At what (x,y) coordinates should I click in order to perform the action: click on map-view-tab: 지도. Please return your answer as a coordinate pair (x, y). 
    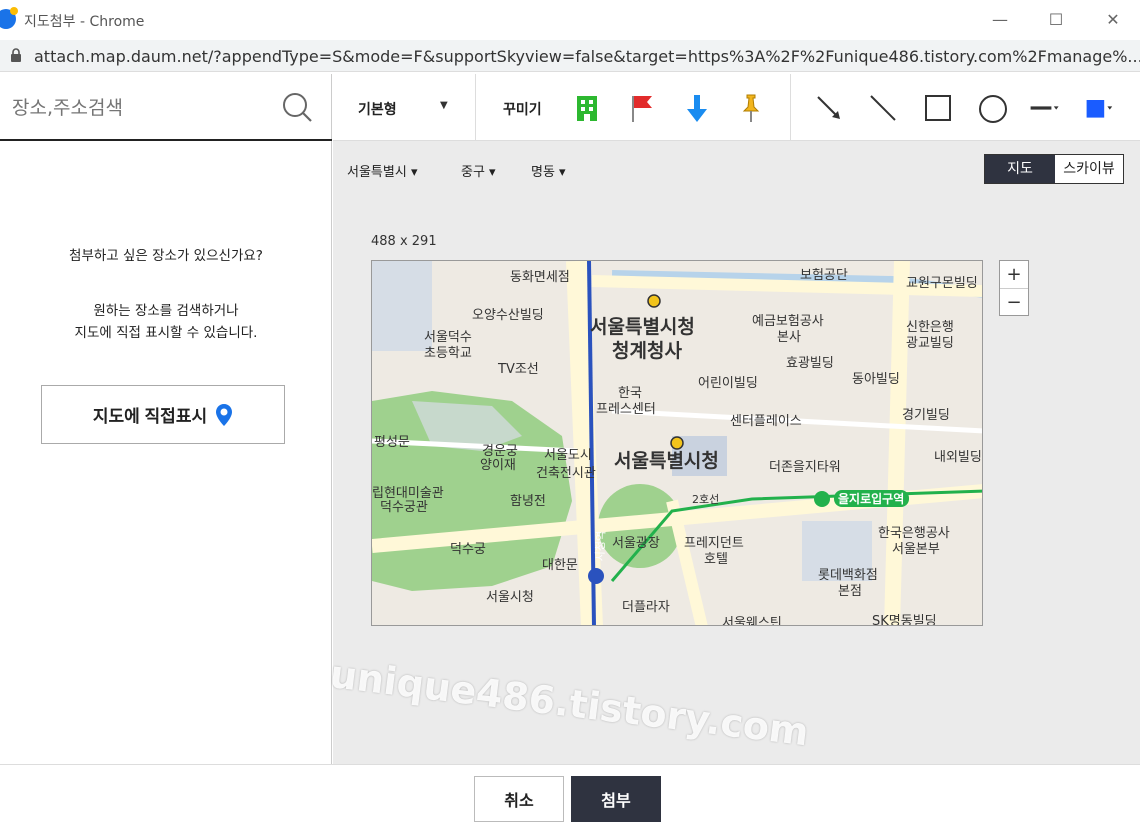
    Looking at the image, I should click on (1020, 169).